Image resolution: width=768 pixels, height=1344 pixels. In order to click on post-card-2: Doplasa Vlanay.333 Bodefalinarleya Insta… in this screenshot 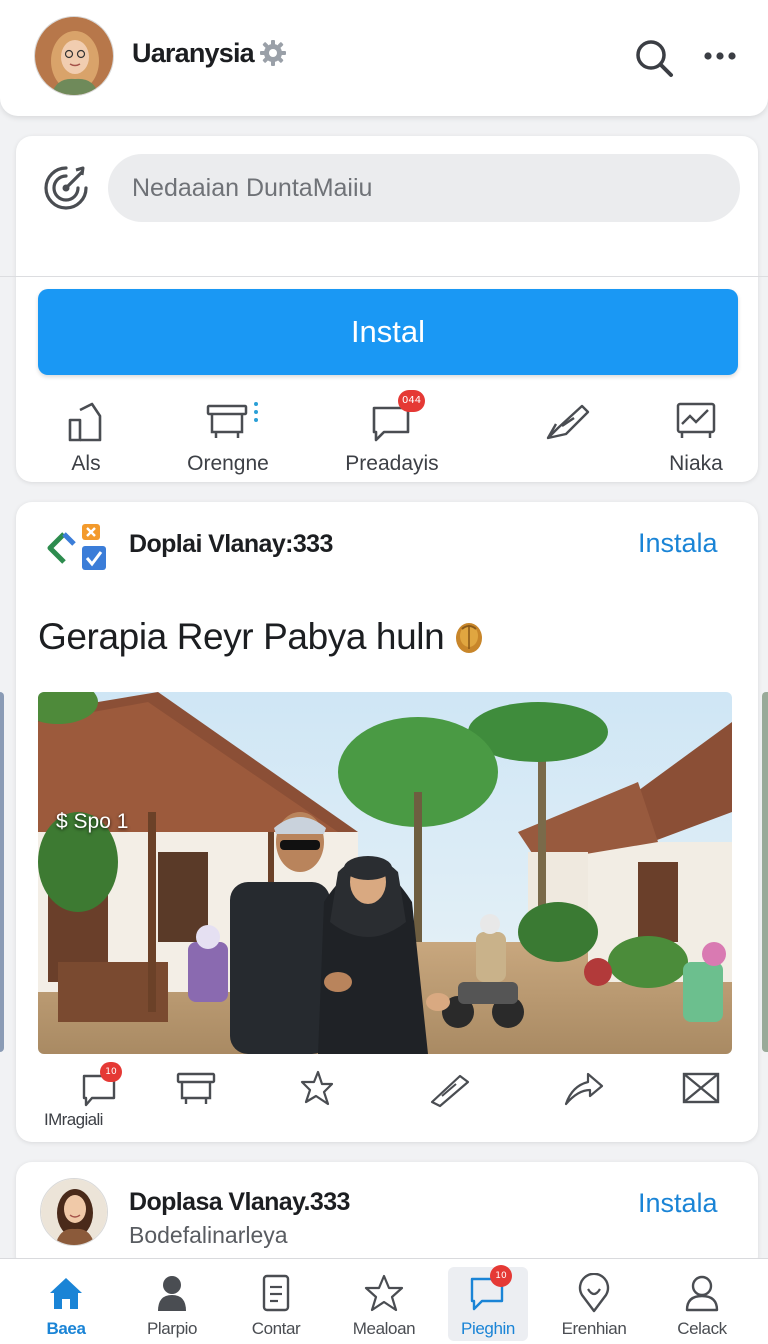, I will do `click(387, 1217)`.